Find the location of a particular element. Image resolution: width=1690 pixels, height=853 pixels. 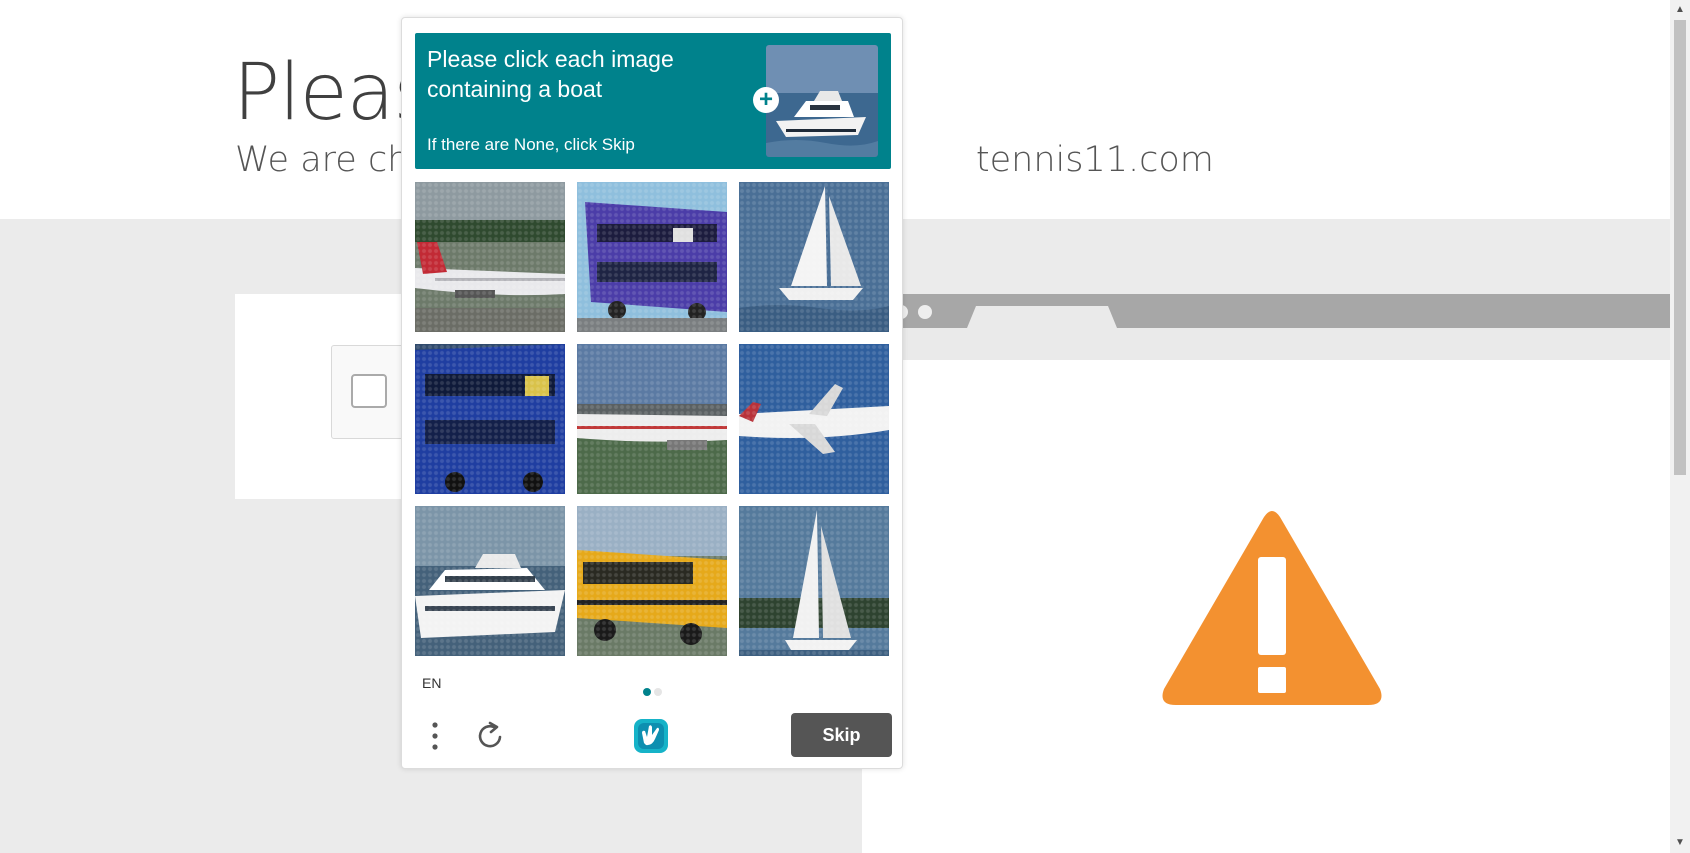

scroll-up-arrow-icon: ▲ is located at coordinates (1680, 9).